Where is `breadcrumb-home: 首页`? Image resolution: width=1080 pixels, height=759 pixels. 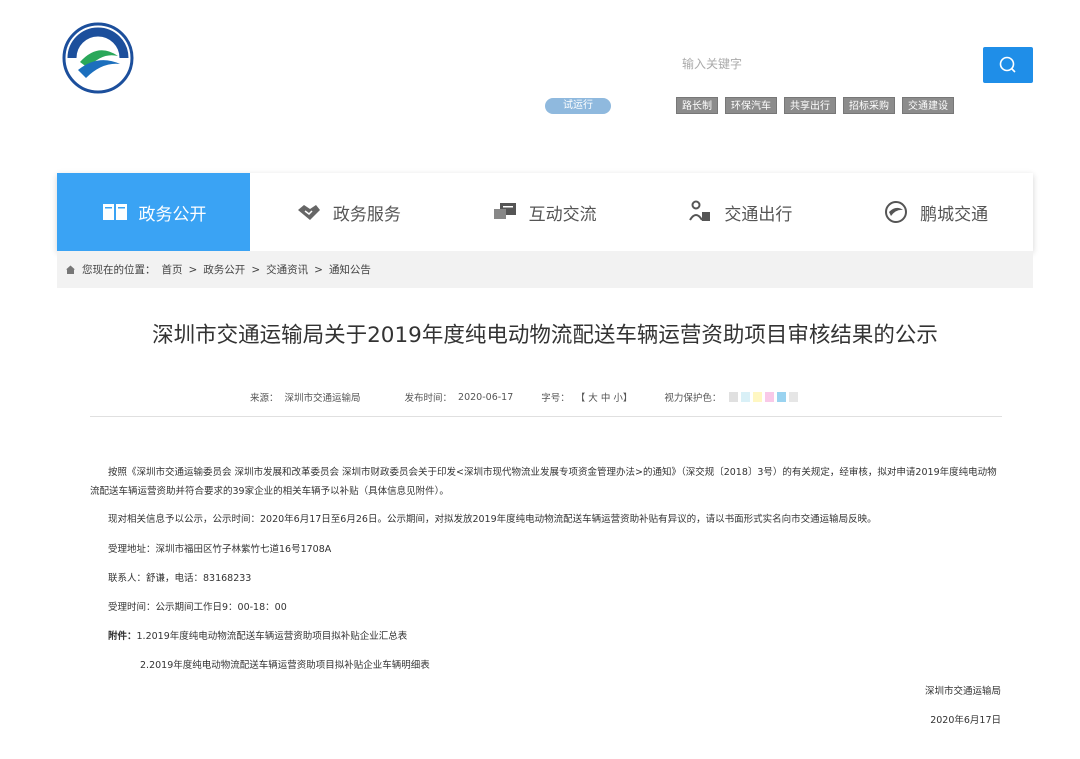
breadcrumb-home: 首页 is located at coordinates (172, 269).